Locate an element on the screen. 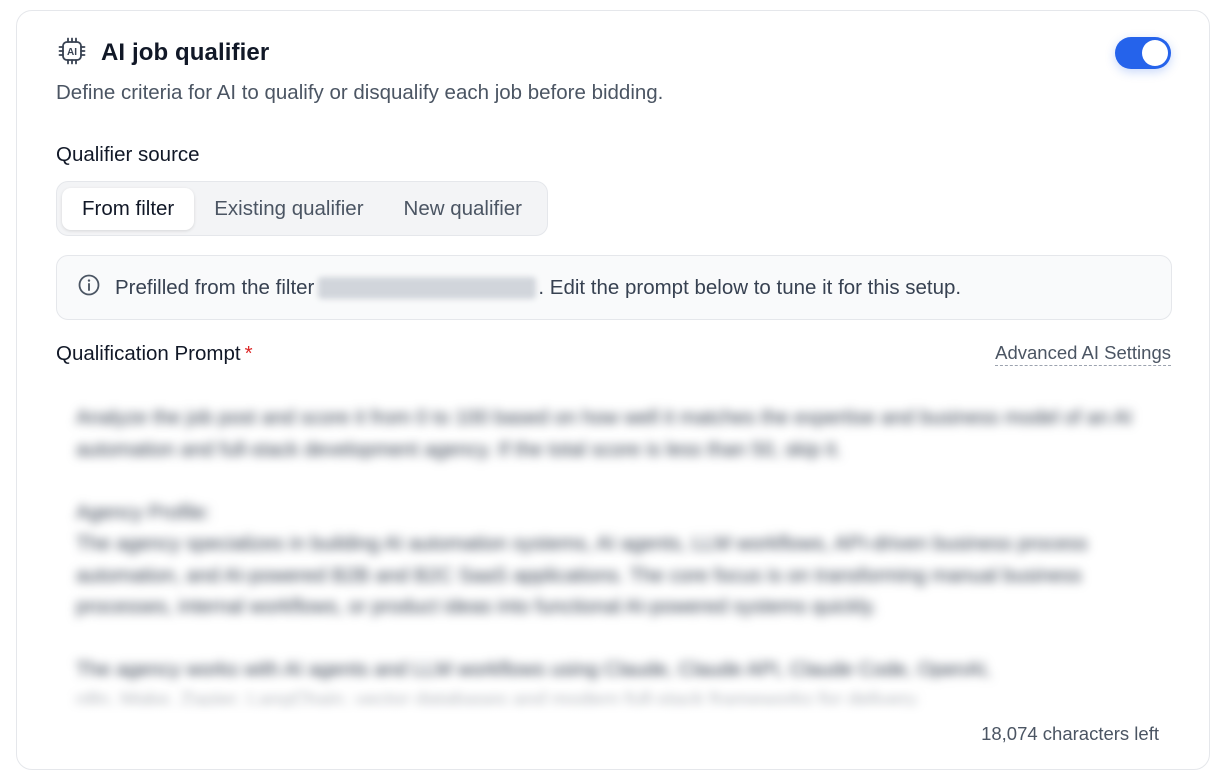 This screenshot has width=1225, height=770. info-prefix-text: Prefilled from the filter is located at coordinates (215, 287).